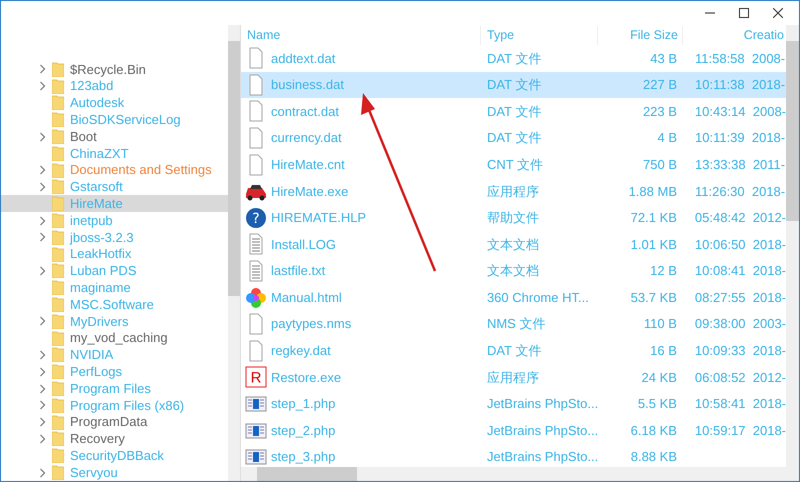 The height and width of the screenshot is (482, 800). Describe the element at coordinates (654, 431) in the screenshot. I see `file-size: 6.18 KB` at that location.